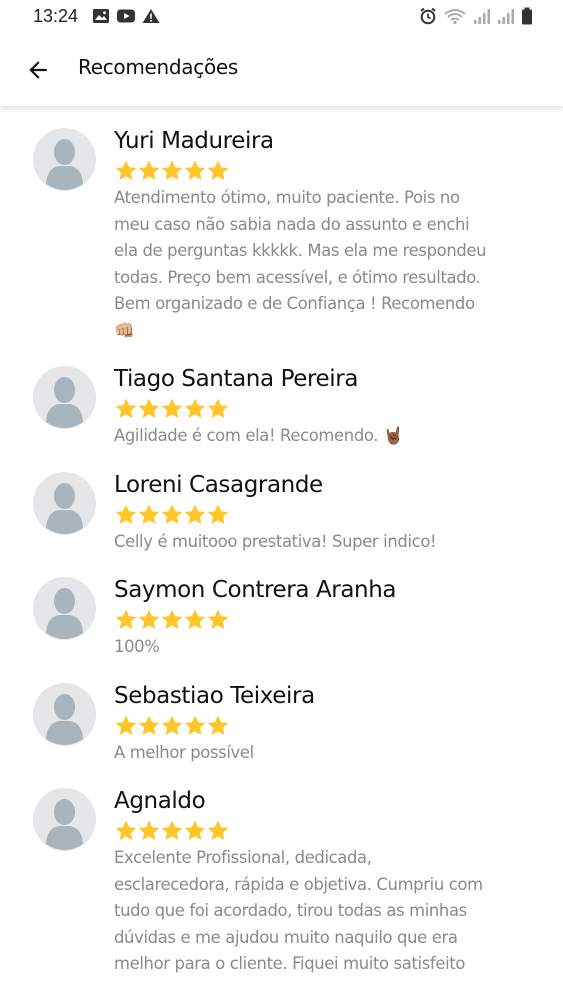 Image resolution: width=563 pixels, height=1000 pixels. Describe the element at coordinates (184, 752) in the screenshot. I see `review-comment: A melhor possível` at that location.